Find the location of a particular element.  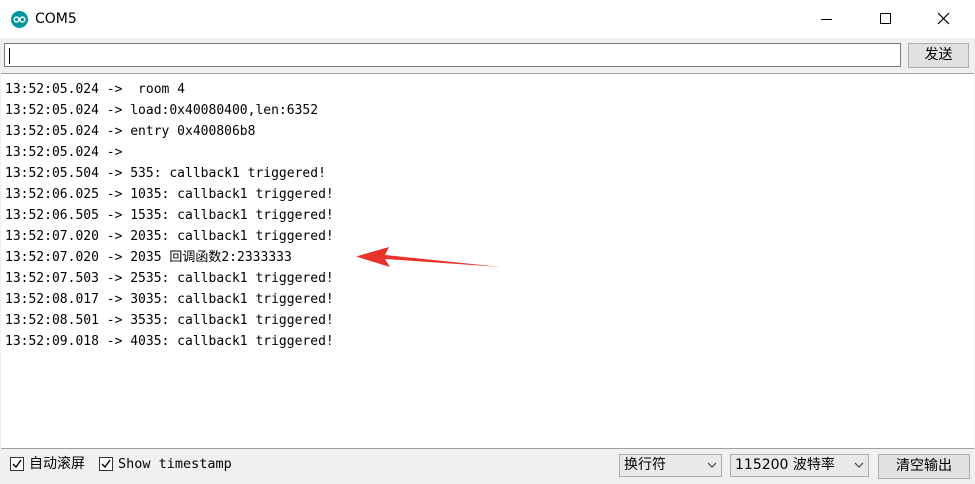

show-timestamp-checkbox is located at coordinates (106, 464).